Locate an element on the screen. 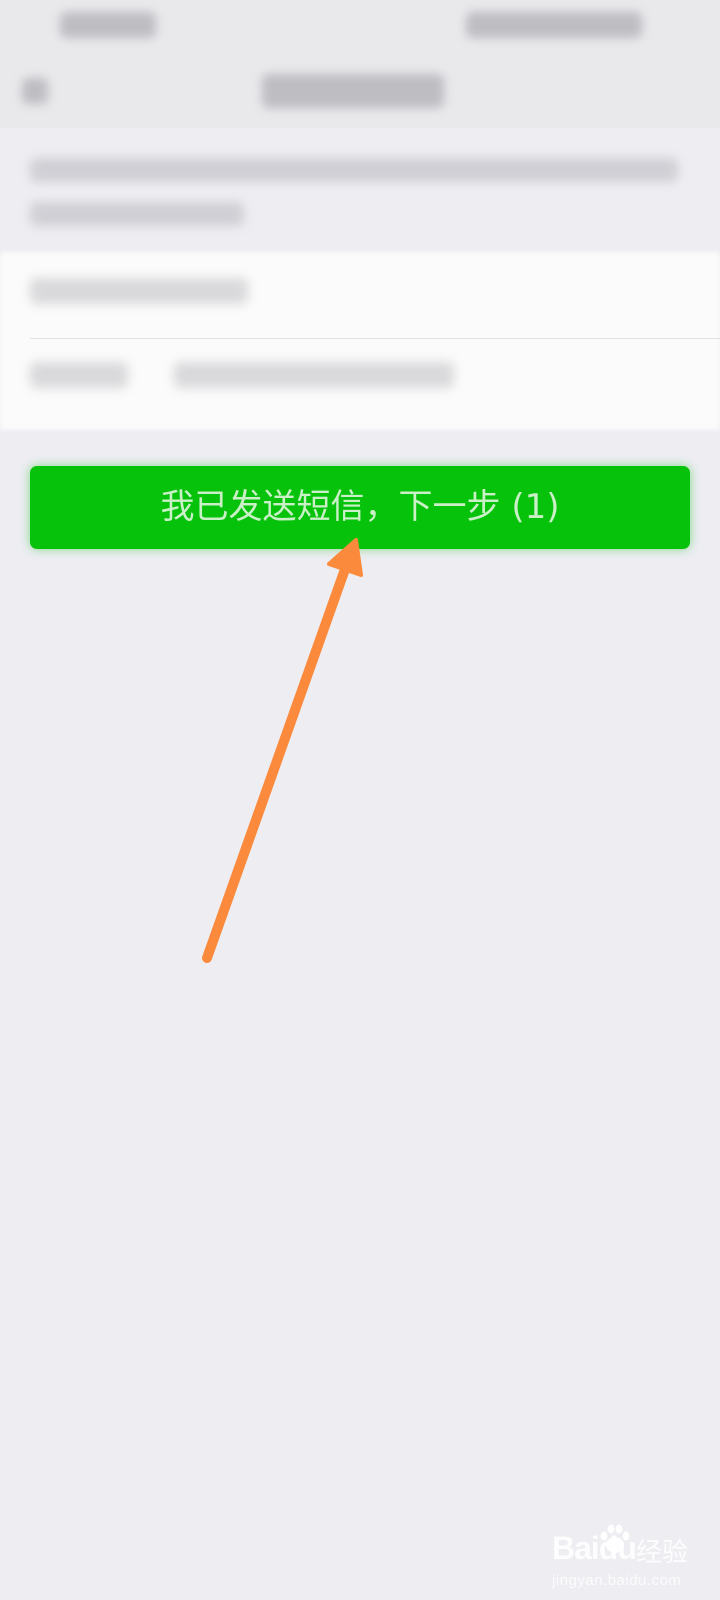 Image resolution: width=720 pixels, height=1600 pixels. page-title-blurred is located at coordinates (353, 91).